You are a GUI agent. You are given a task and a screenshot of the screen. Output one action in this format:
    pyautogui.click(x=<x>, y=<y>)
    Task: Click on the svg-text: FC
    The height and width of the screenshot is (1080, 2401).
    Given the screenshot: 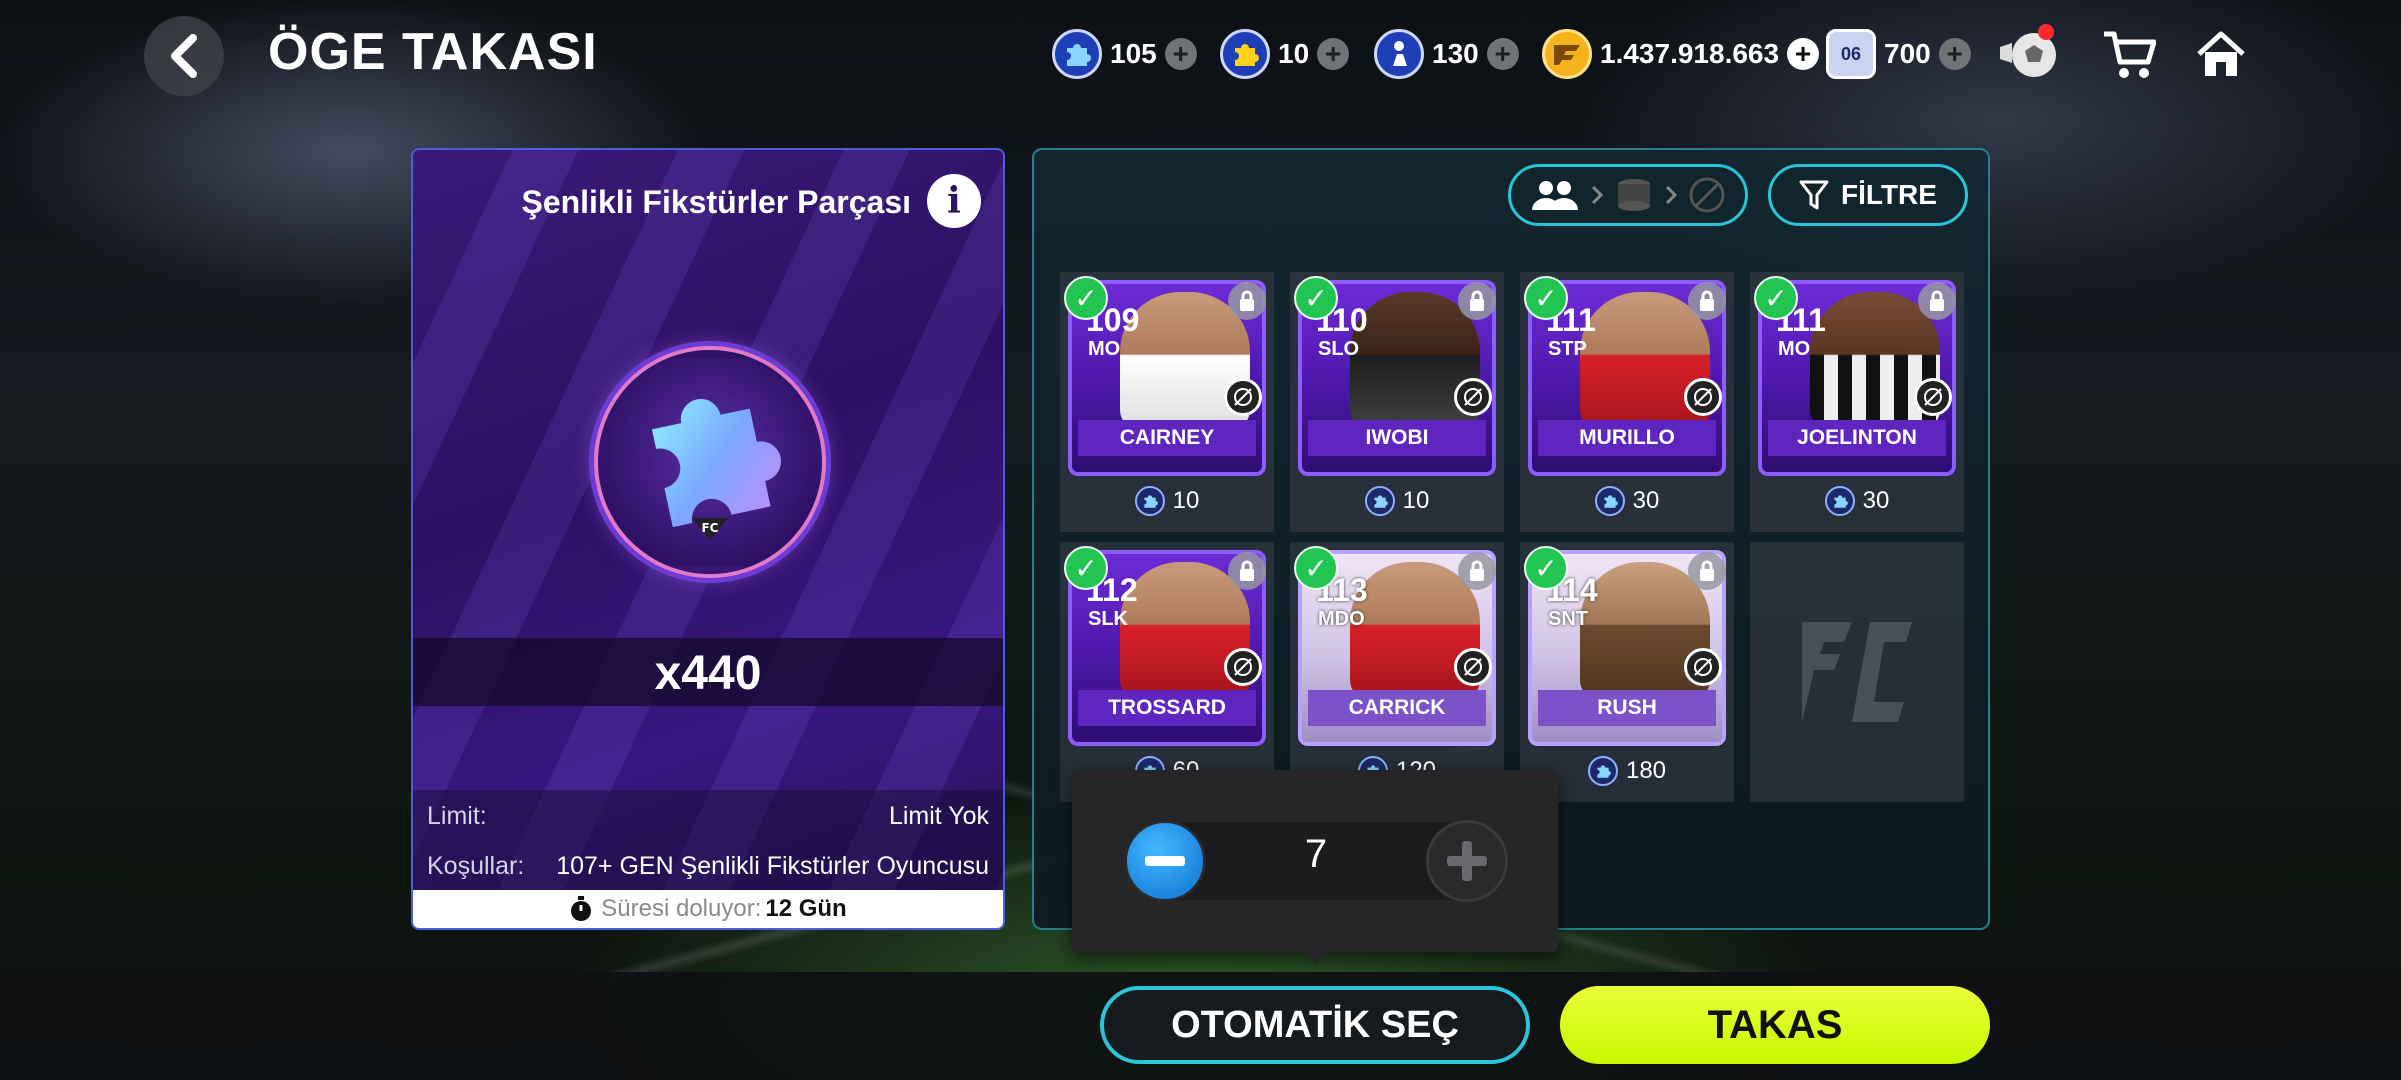 What is the action you would take?
    pyautogui.click(x=709, y=528)
    